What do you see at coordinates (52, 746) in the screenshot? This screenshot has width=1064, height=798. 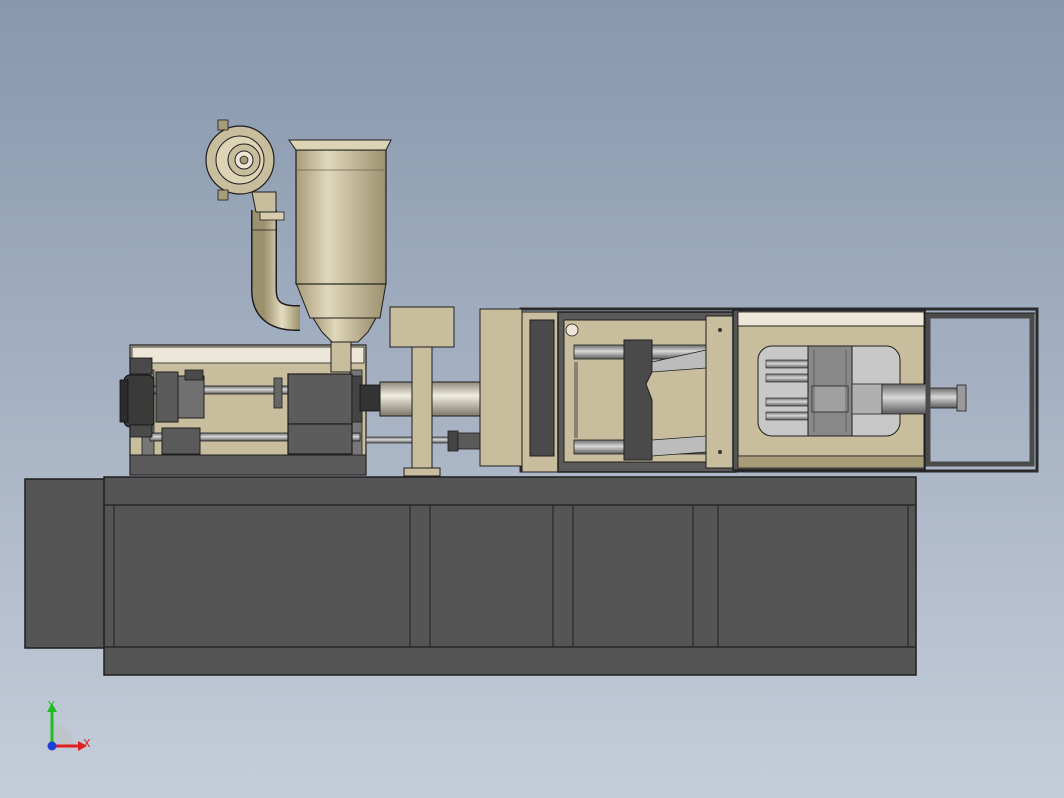 I see `z-axis-dot` at bounding box center [52, 746].